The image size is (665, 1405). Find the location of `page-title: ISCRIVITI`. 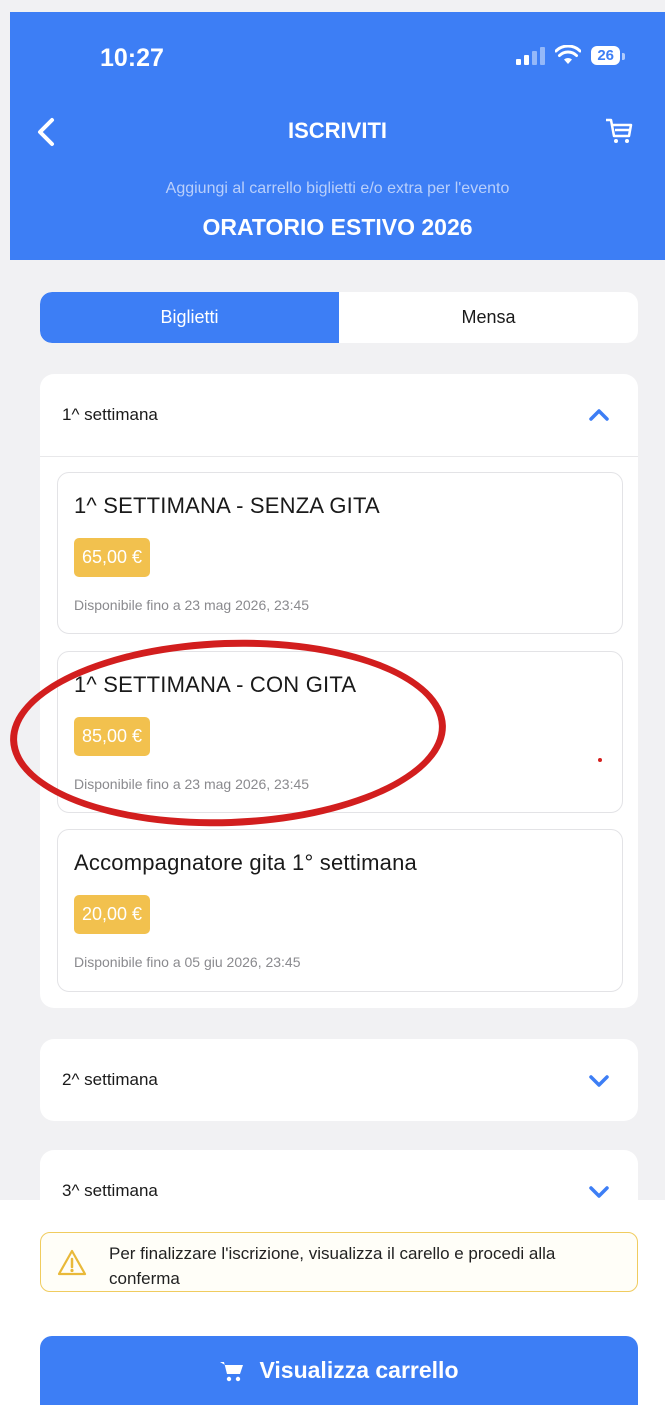

page-title: ISCRIVITI is located at coordinates (337, 130).